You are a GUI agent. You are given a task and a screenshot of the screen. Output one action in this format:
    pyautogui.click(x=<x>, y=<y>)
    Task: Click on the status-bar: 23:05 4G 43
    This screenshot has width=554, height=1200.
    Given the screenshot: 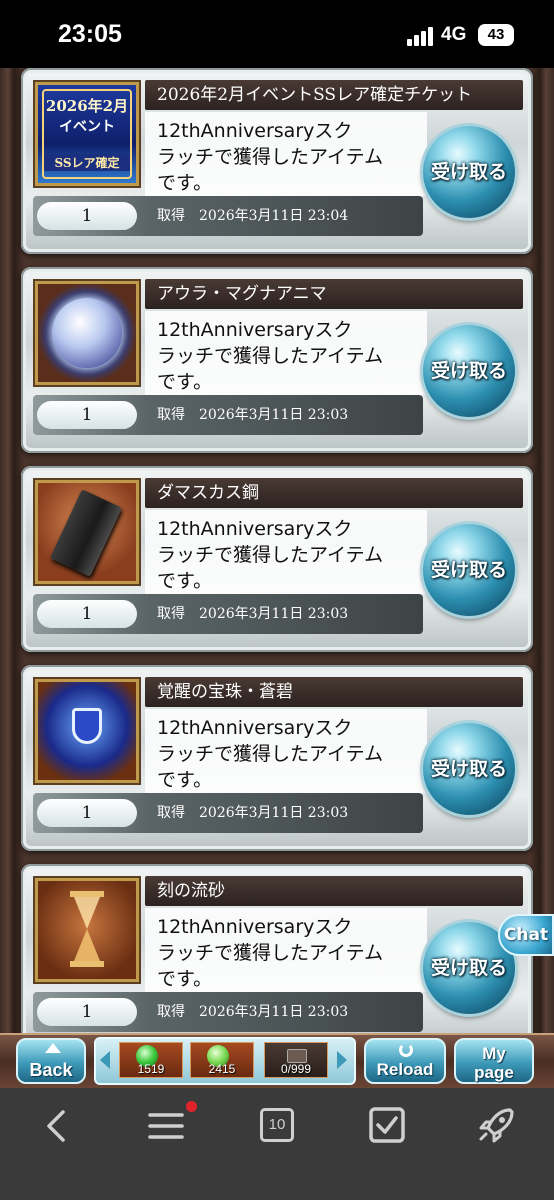 What is the action you would take?
    pyautogui.click(x=277, y=34)
    